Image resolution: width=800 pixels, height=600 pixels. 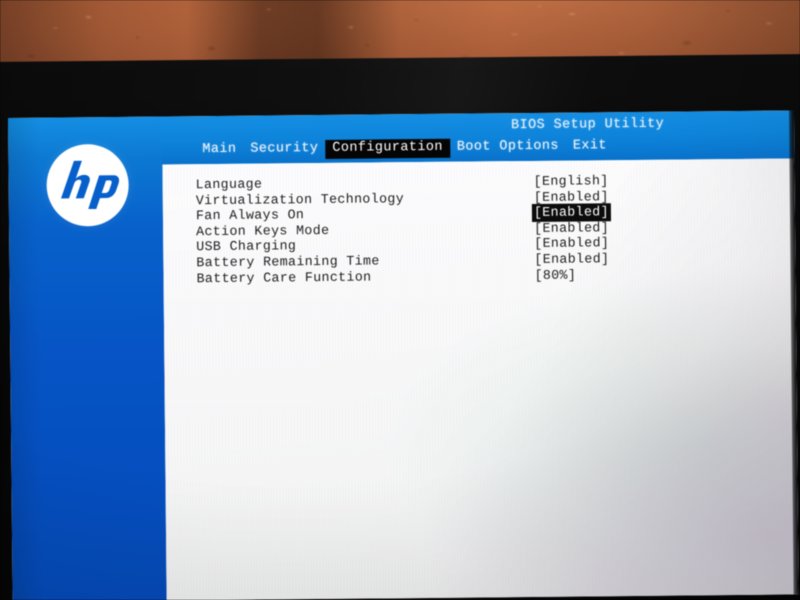 I want to click on tab-security: Security, so click(x=284, y=150).